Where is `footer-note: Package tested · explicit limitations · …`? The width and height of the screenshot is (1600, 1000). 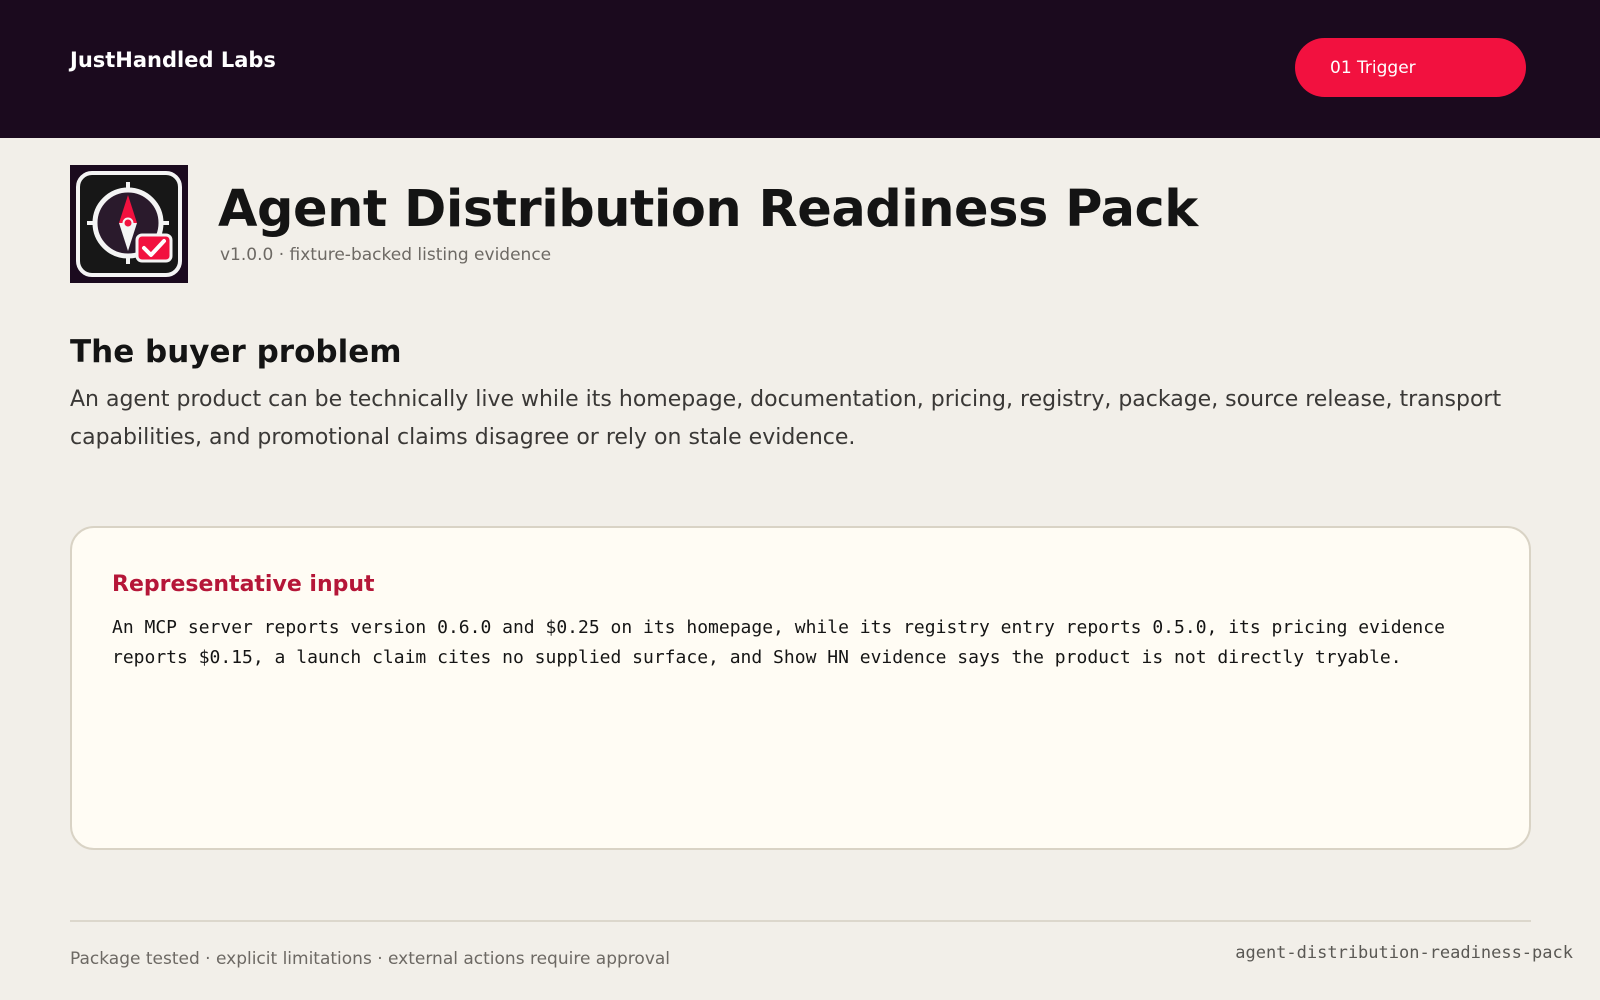 footer-note: Package tested · explicit limitations · … is located at coordinates (370, 959).